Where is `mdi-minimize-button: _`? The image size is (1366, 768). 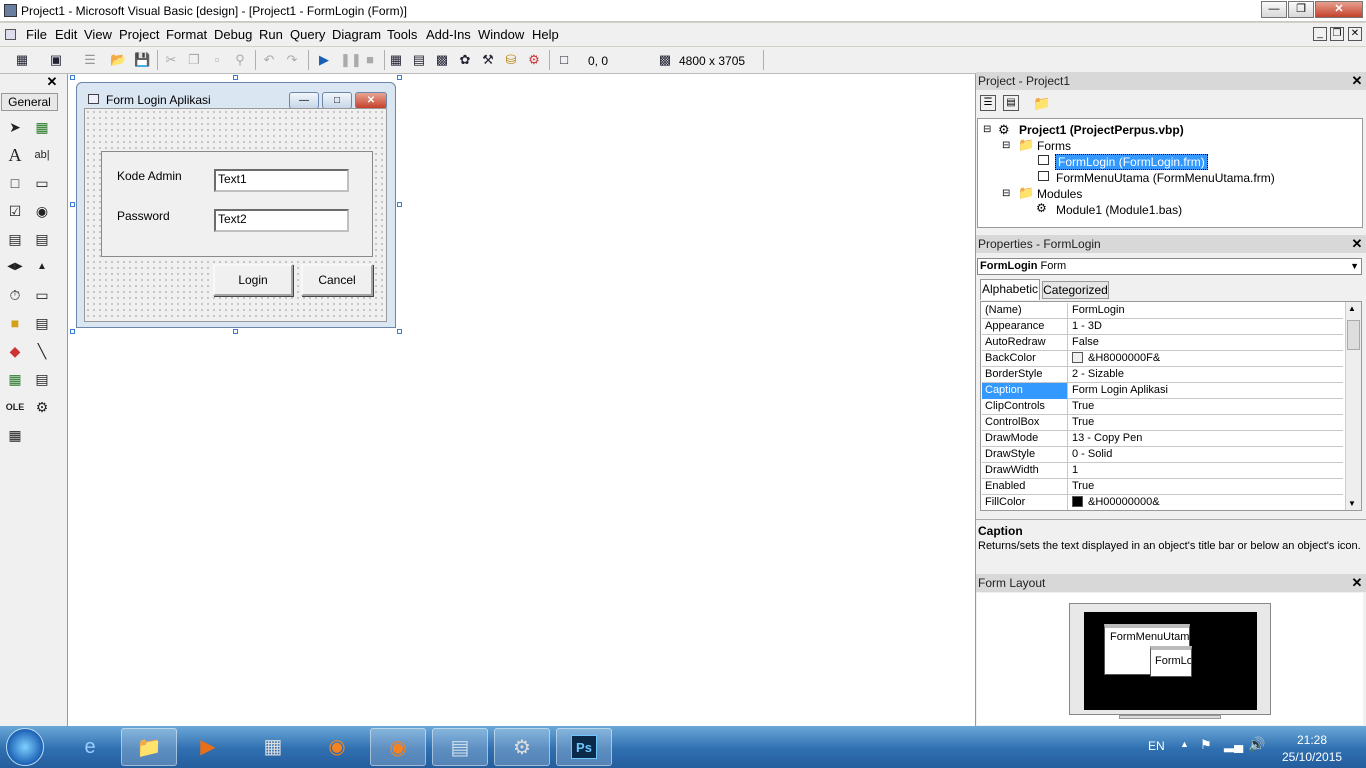 mdi-minimize-button: _ is located at coordinates (1320, 34).